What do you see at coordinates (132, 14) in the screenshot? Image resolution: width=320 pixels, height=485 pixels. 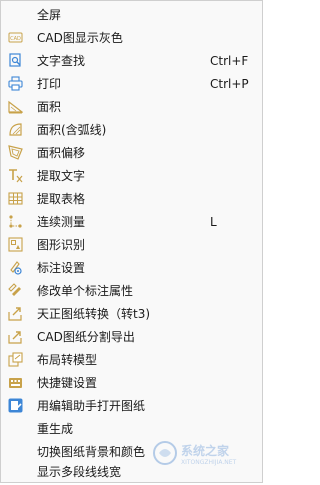 I see `menu-item-fullscreen: 全屏` at bounding box center [132, 14].